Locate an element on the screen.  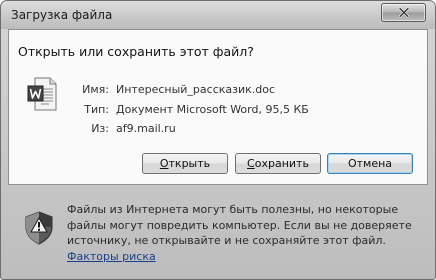
cancel-button: Отмена is located at coordinates (370, 163).